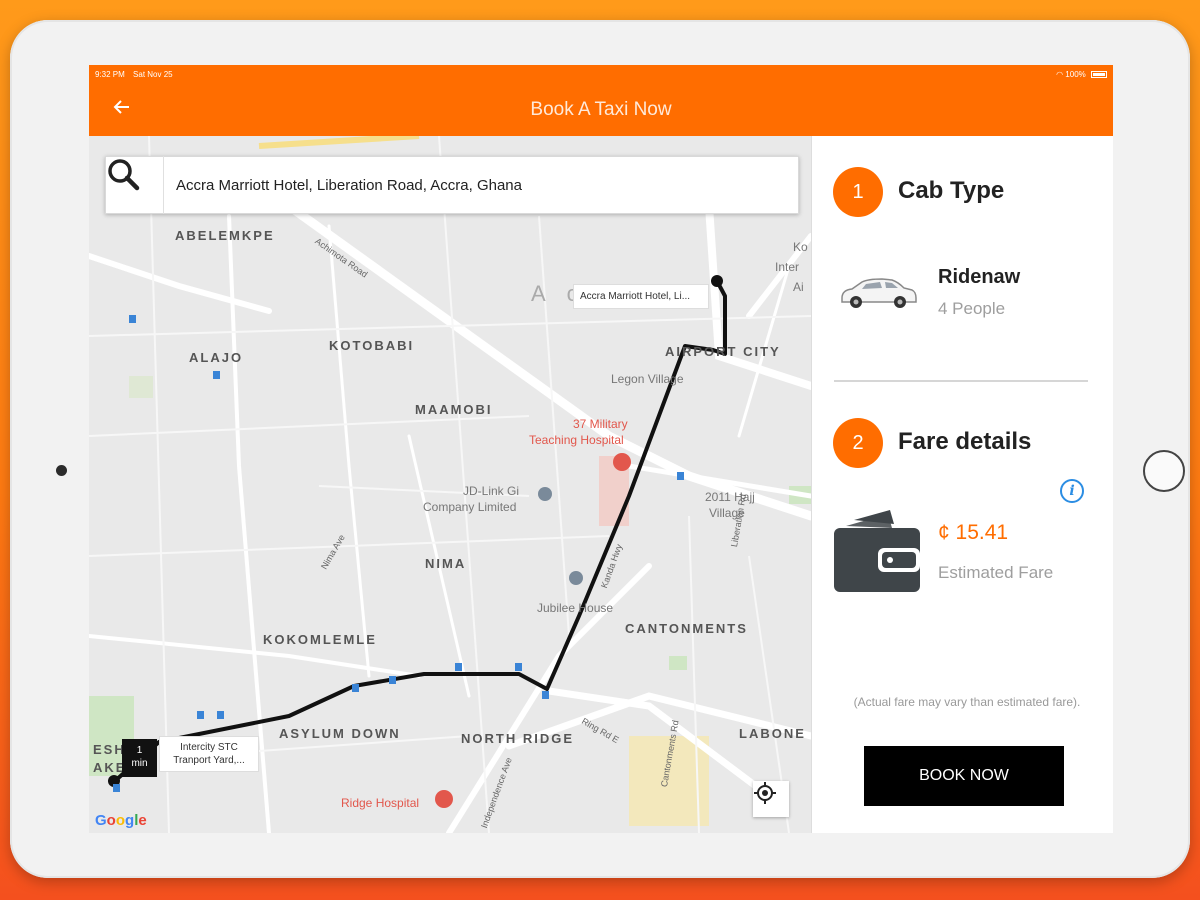 This screenshot has height=900, width=1200. Describe the element at coordinates (951, 190) in the screenshot. I see `step-1-title: Cab Type` at that location.